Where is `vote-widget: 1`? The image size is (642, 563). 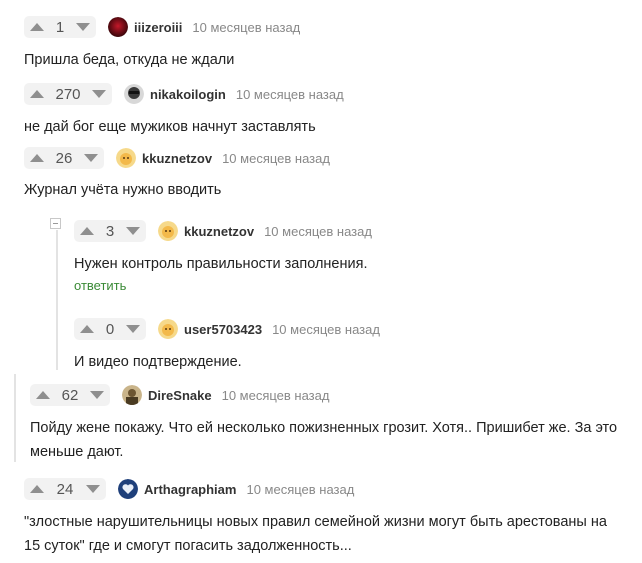 vote-widget: 1 is located at coordinates (60, 27).